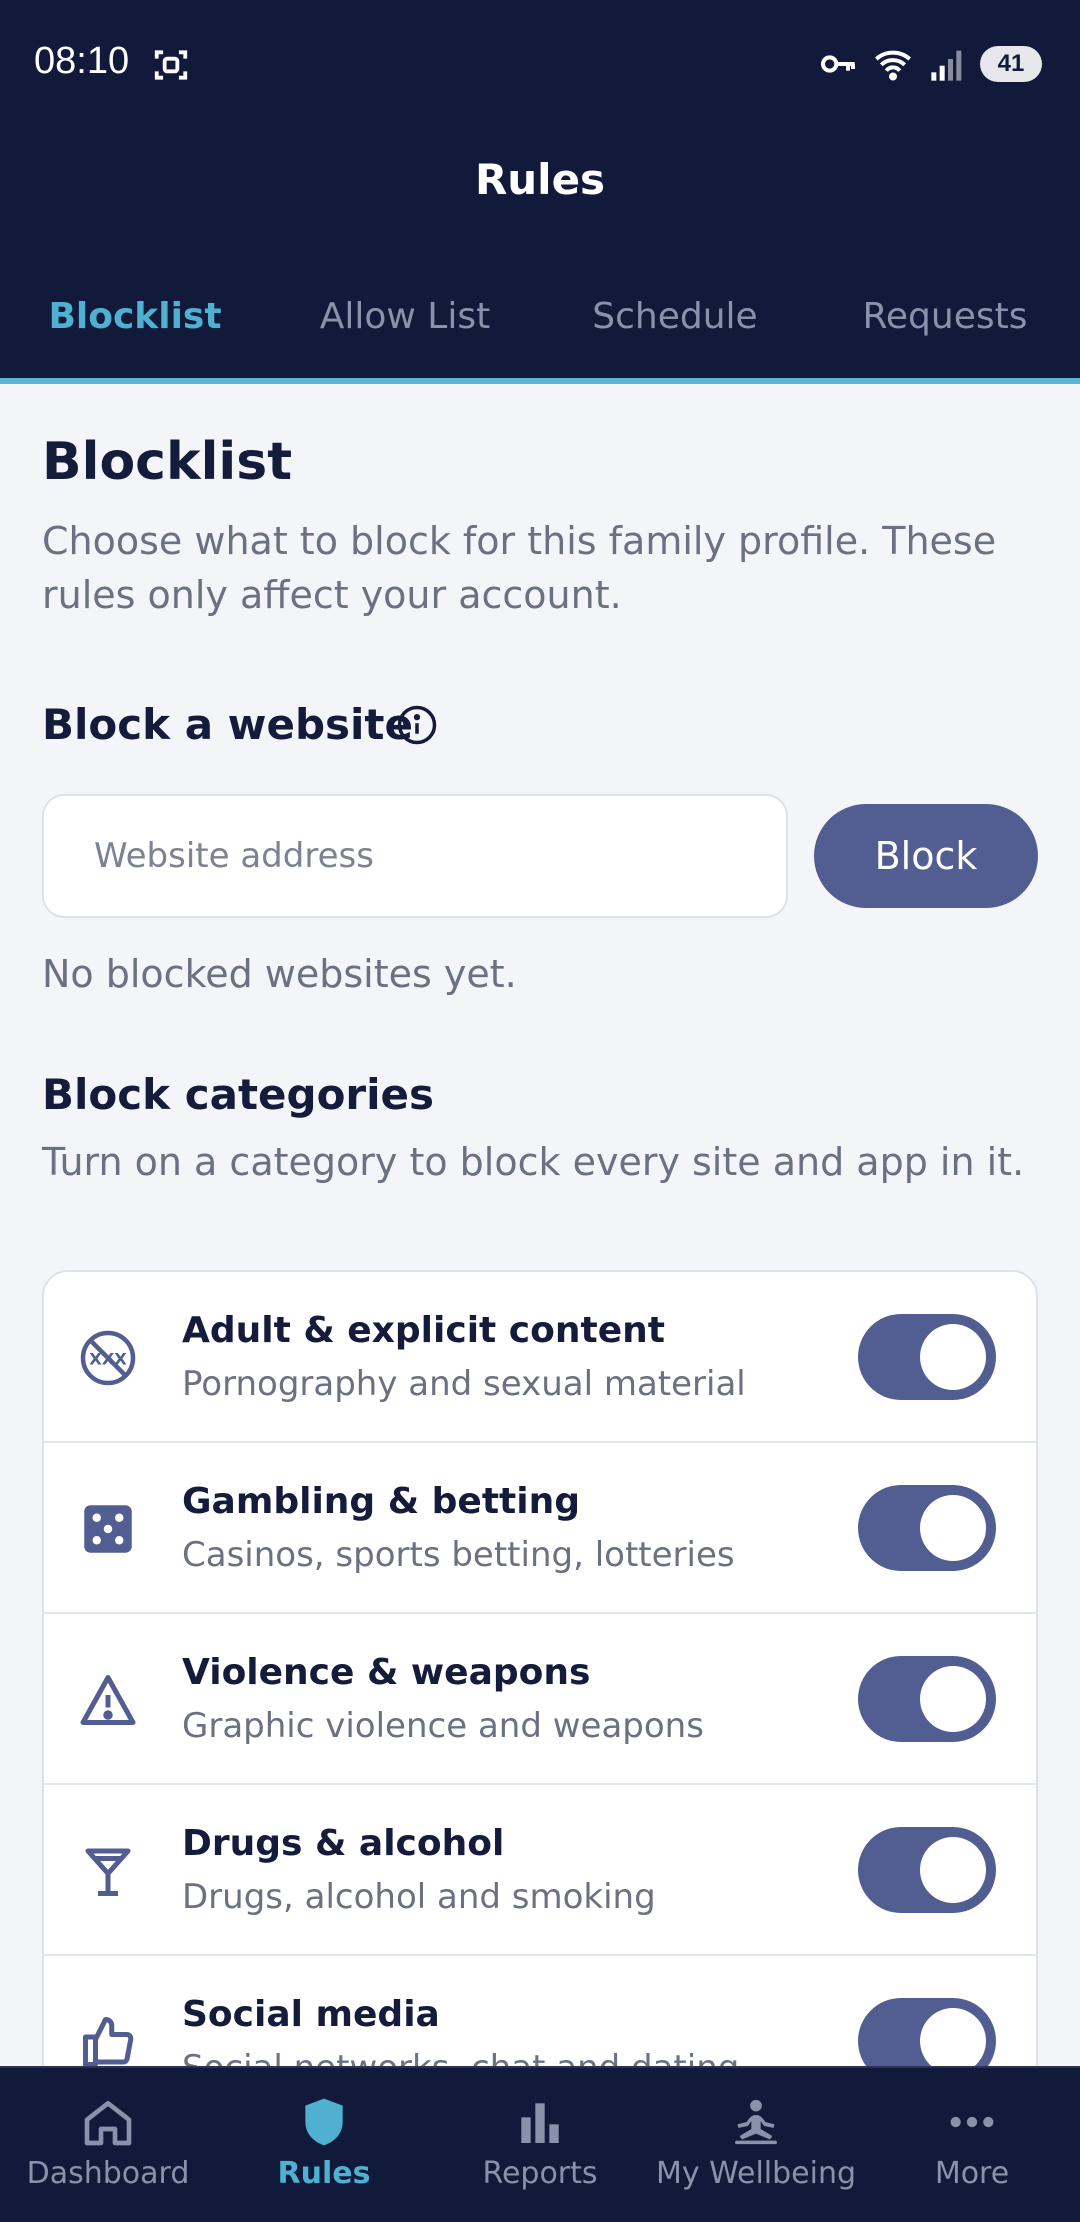 The image size is (1080, 2222). I want to click on battery-indicator: 41, so click(1011, 64).